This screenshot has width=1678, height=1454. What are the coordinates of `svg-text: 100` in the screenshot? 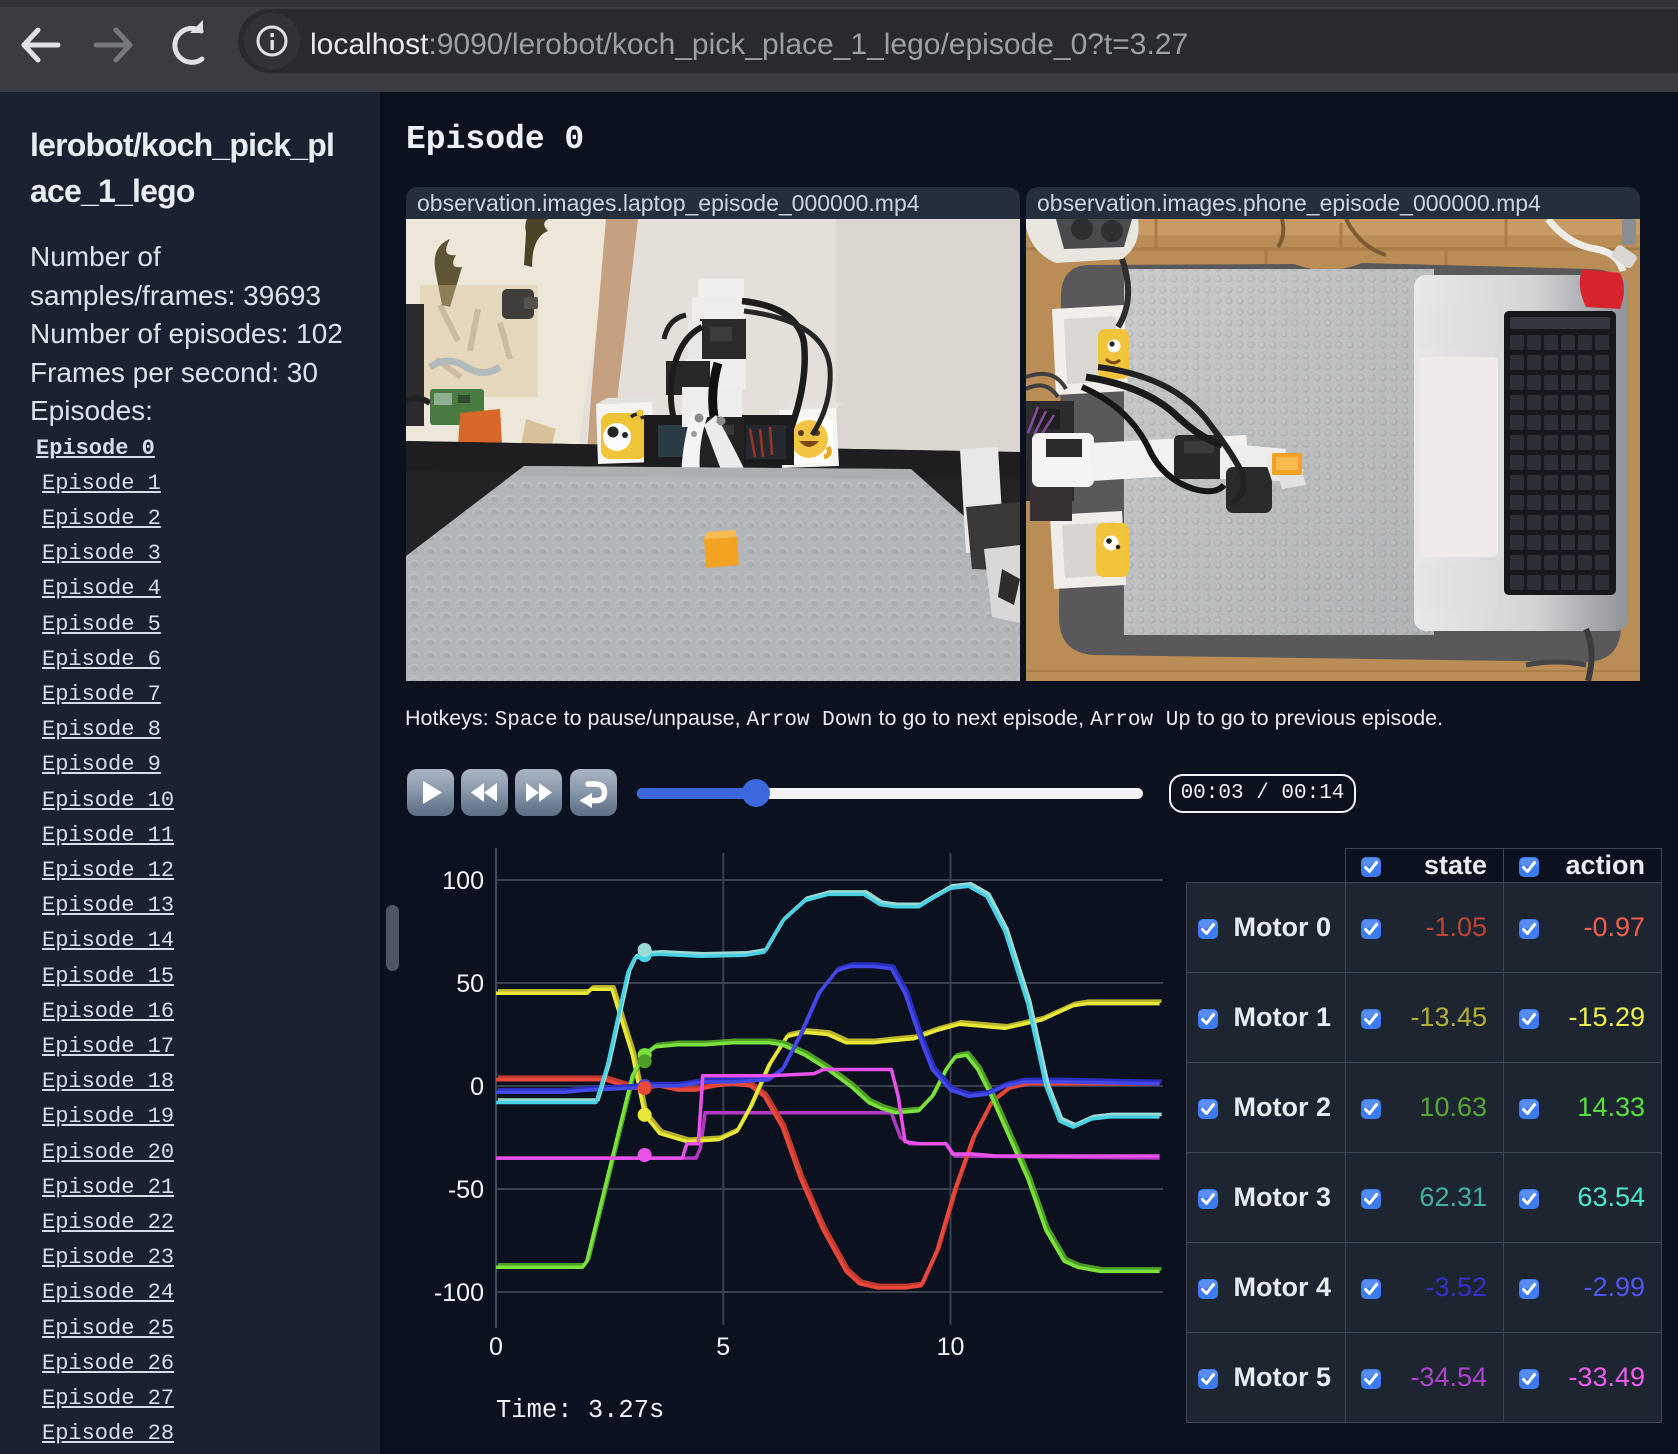 It's located at (463, 881).